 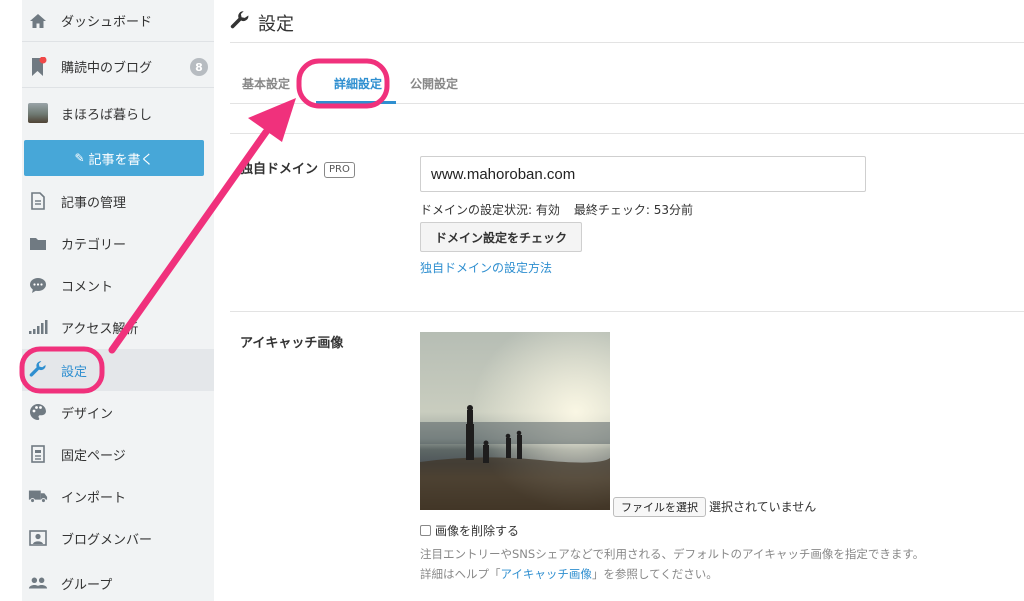 I want to click on sidebar-item-label: 固定ページ, so click(x=93, y=456).